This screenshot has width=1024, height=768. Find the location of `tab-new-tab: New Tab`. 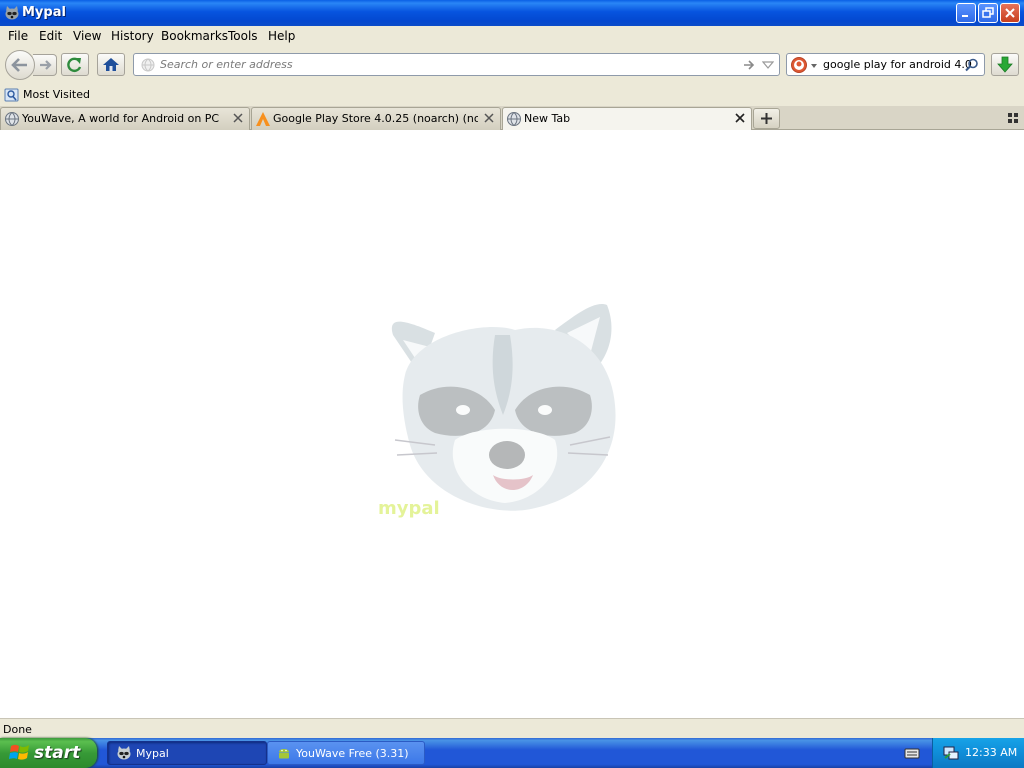

tab-new-tab: New Tab is located at coordinates (627, 119).